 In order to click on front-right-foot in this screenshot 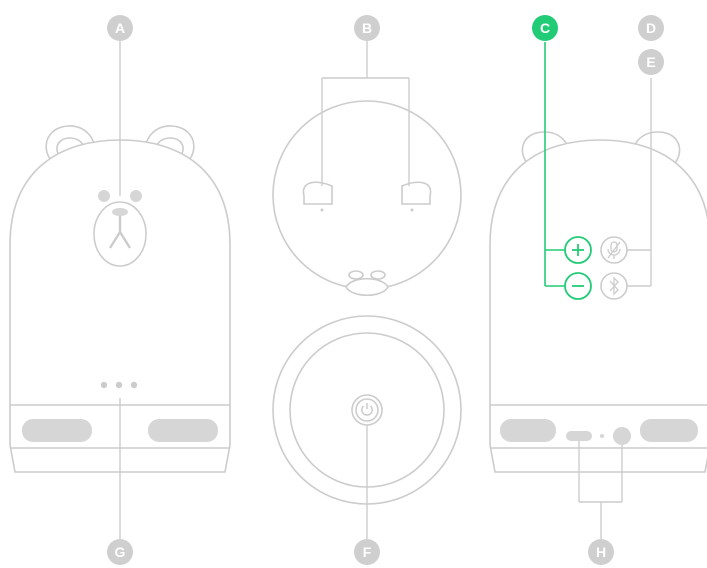, I will do `click(183, 430)`.